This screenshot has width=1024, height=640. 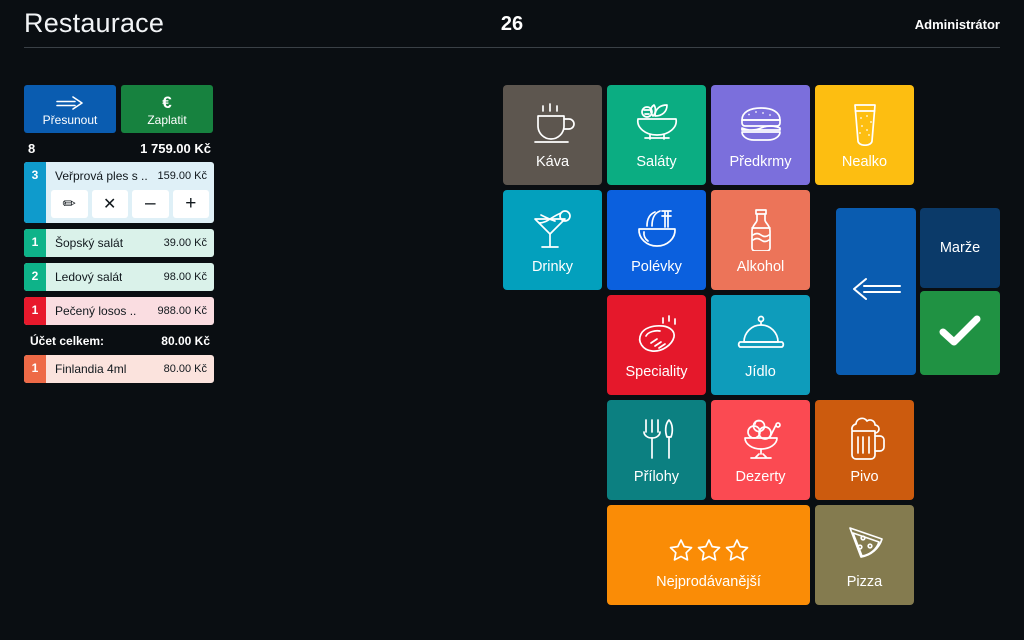 What do you see at coordinates (657, 438) in the screenshot?
I see `fork-knife-icon` at bounding box center [657, 438].